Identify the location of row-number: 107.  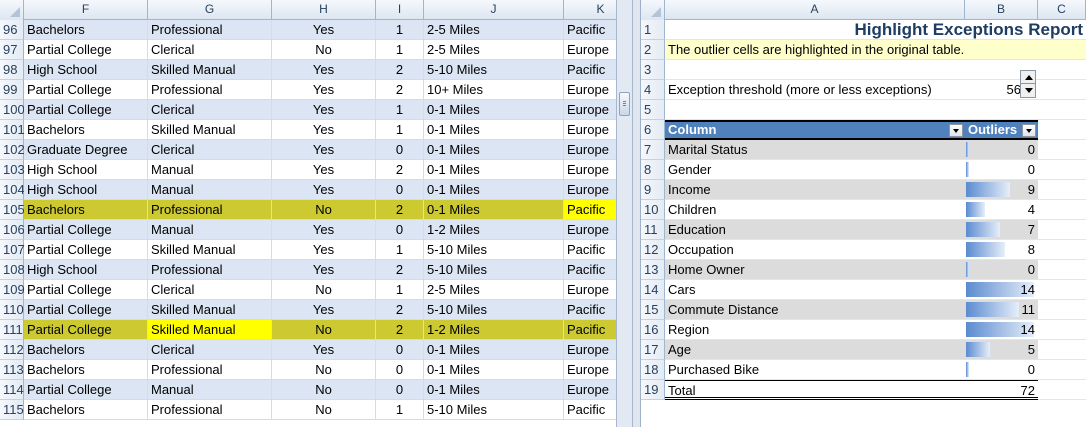
(12, 250).